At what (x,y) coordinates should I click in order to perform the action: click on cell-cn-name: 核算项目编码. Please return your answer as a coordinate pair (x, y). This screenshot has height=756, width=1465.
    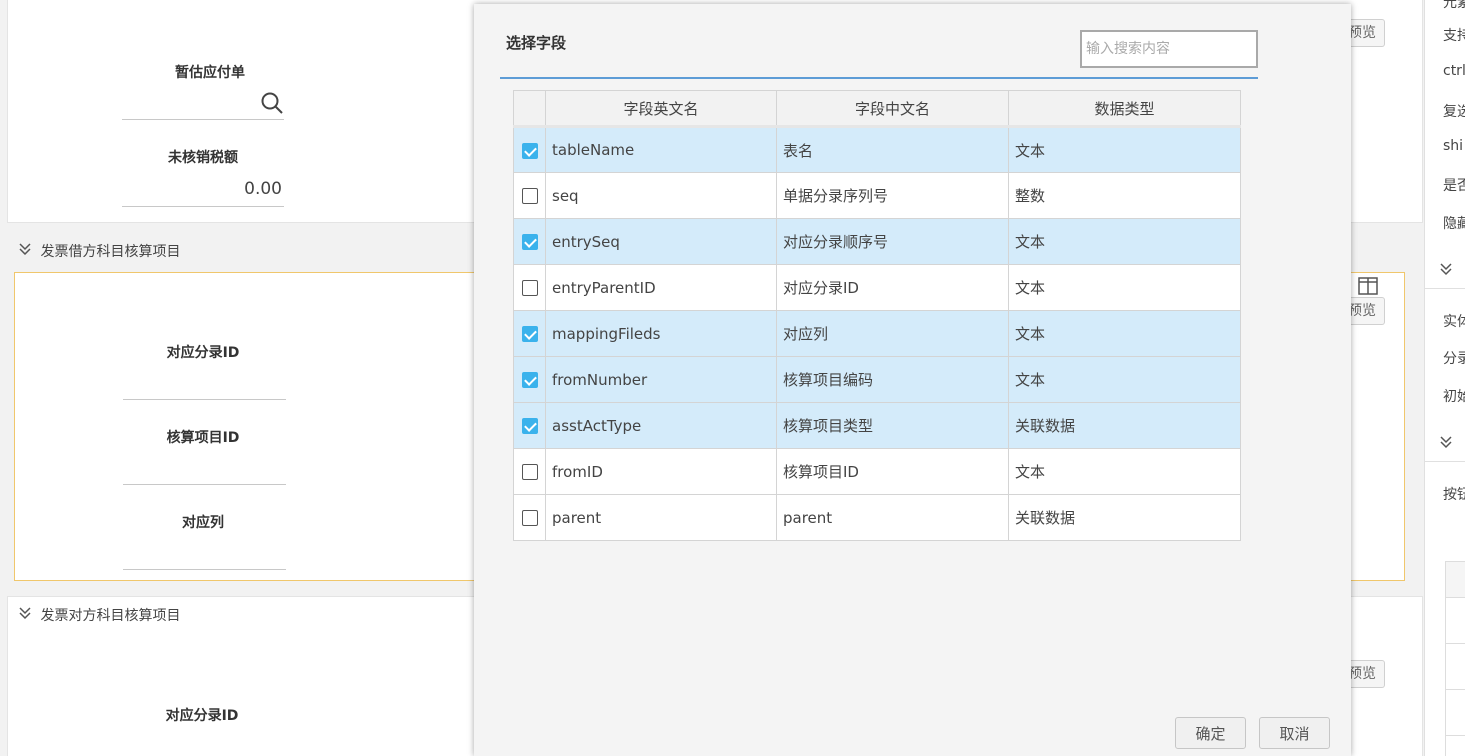
    Looking at the image, I should click on (892, 379).